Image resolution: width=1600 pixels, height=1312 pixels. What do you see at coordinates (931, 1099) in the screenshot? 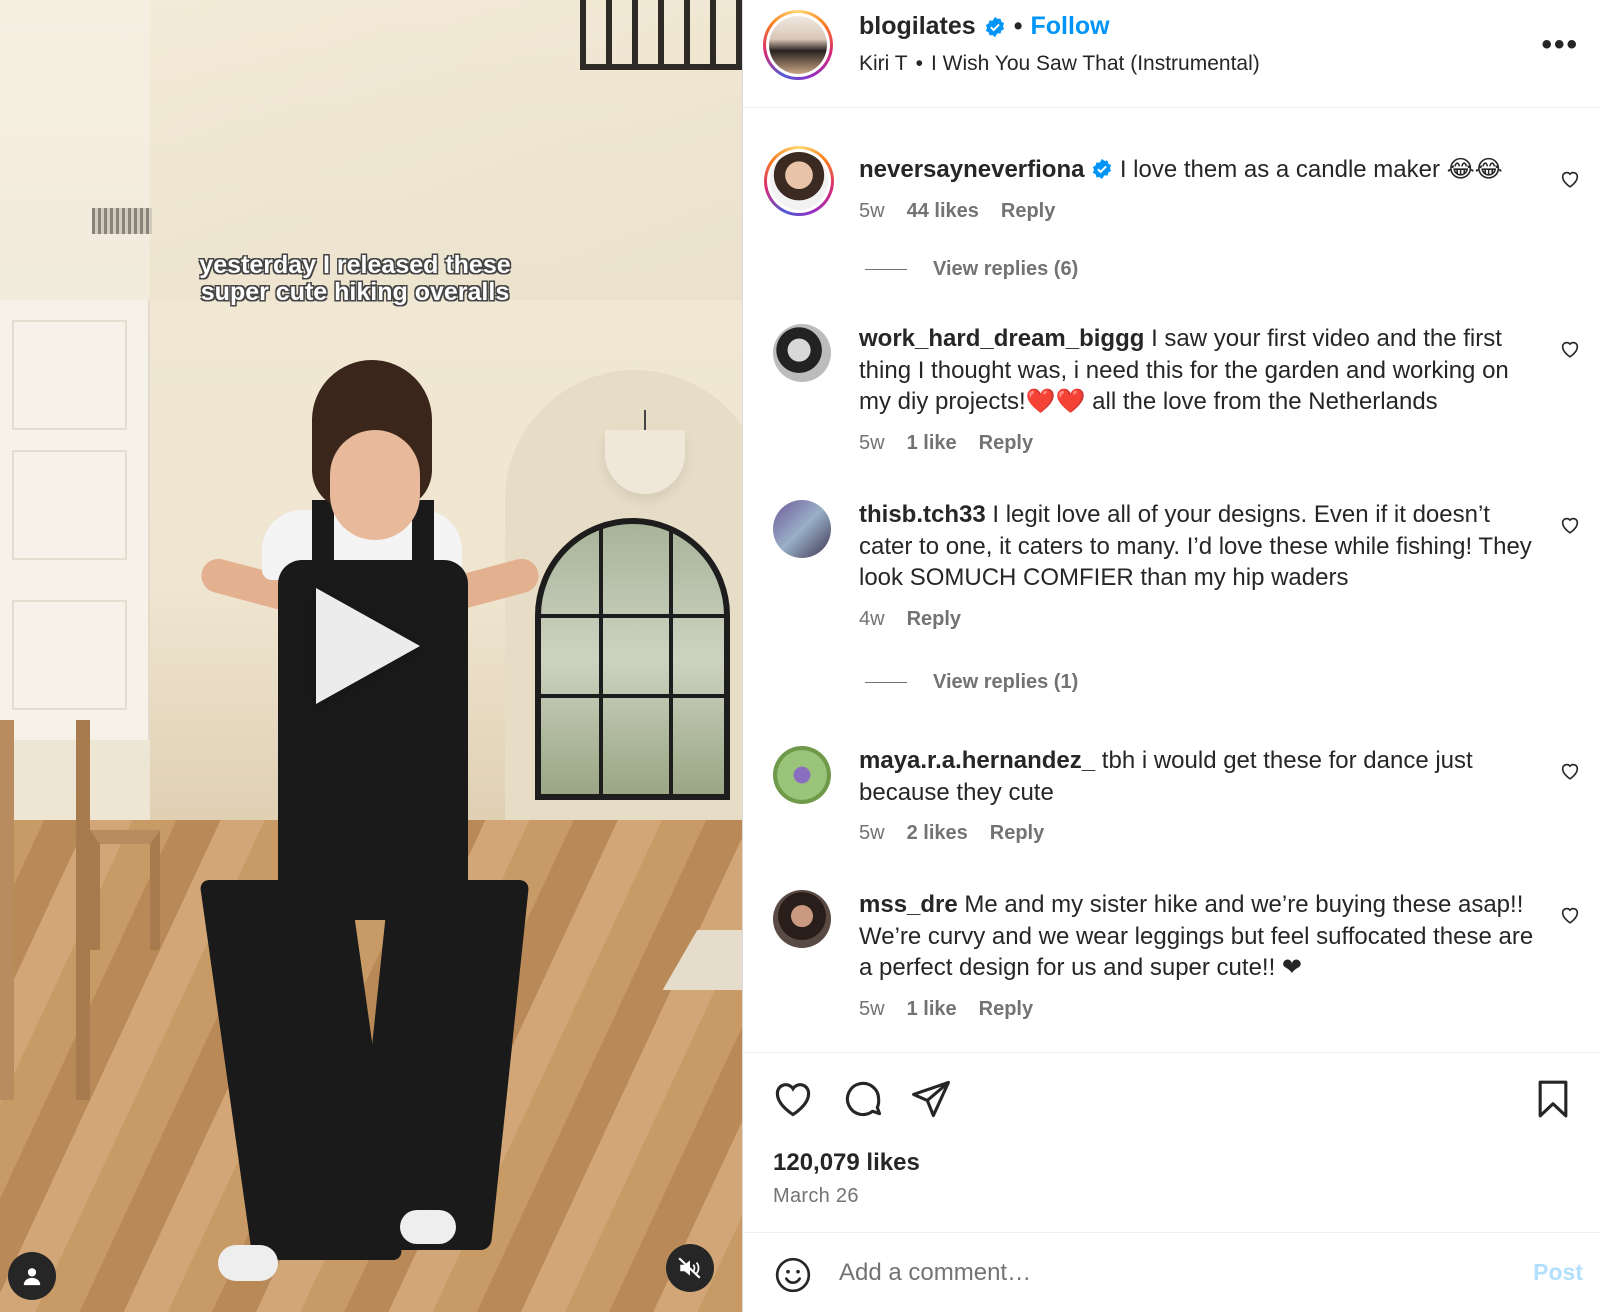
I see `share-icon` at bounding box center [931, 1099].